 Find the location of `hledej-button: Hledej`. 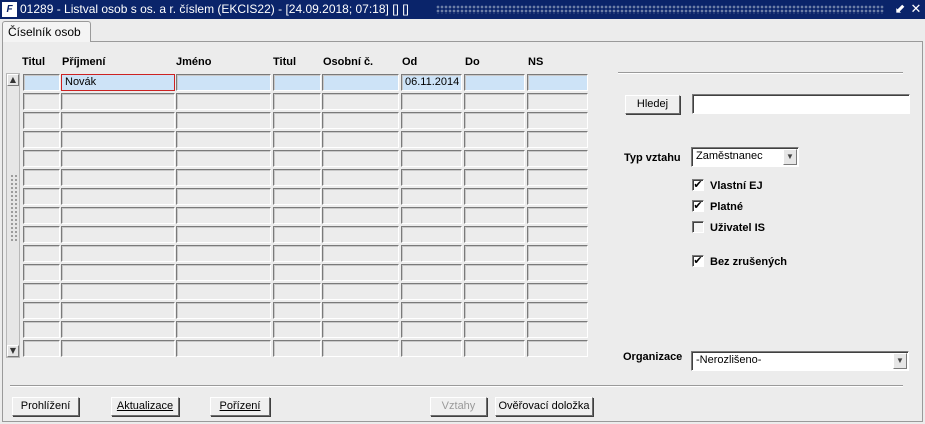

hledej-button: Hledej is located at coordinates (652, 104).